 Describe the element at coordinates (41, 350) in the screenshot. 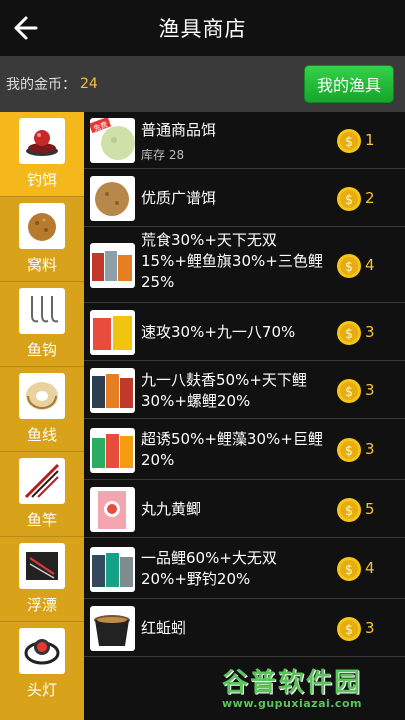

I see `category-label: 鱼钩` at that location.